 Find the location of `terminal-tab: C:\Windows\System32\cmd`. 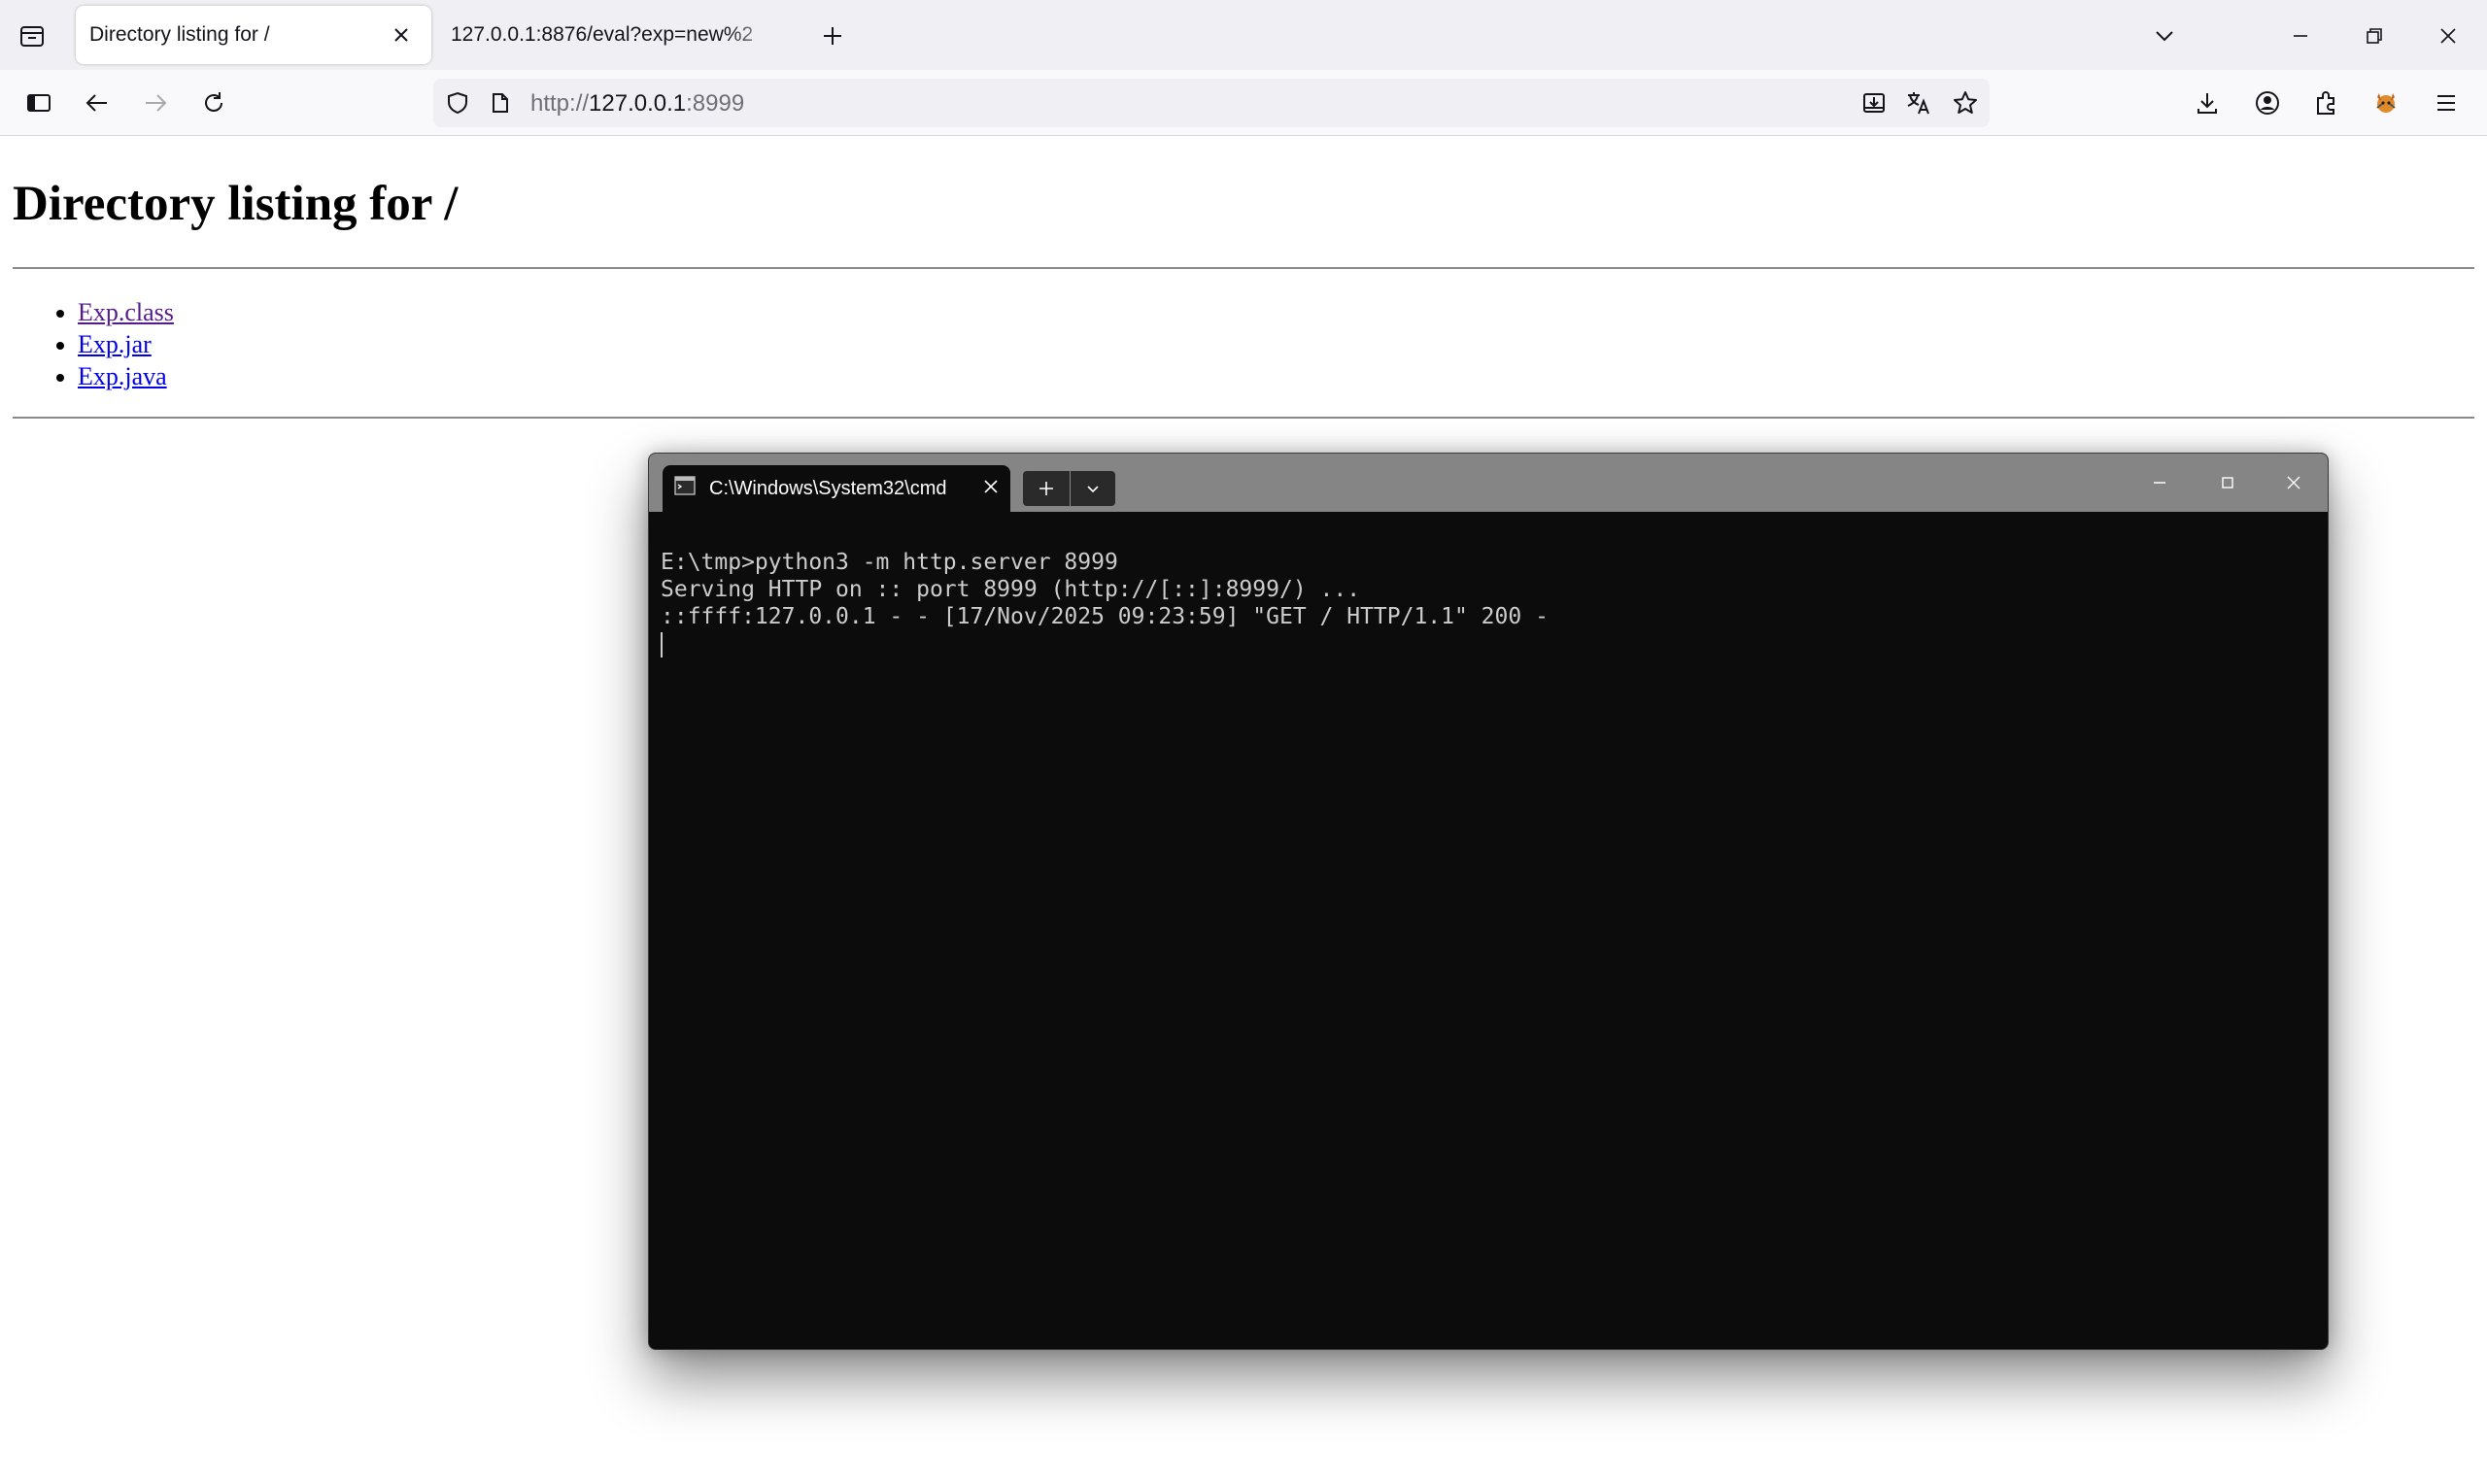

terminal-tab: C:\Windows\System32\cmd is located at coordinates (836, 489).